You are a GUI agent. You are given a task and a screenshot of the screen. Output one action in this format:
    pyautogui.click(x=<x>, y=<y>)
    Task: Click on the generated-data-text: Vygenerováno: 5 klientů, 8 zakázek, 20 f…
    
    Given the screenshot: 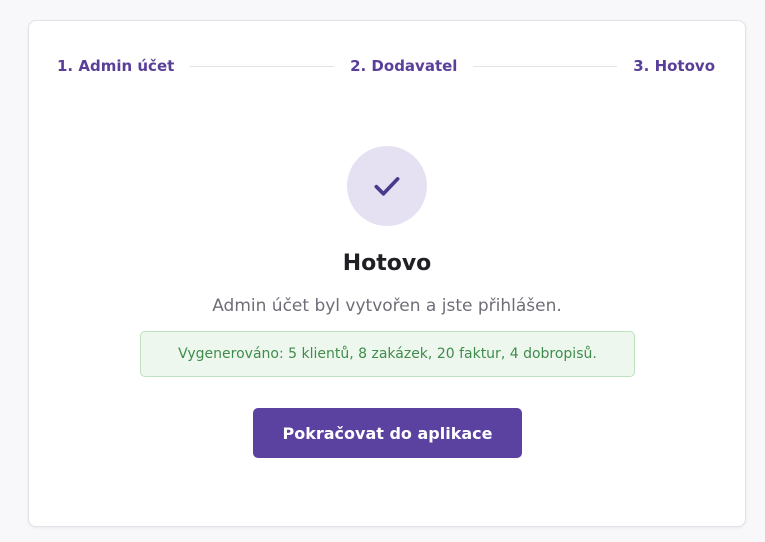 What is the action you would take?
    pyautogui.click(x=387, y=354)
    